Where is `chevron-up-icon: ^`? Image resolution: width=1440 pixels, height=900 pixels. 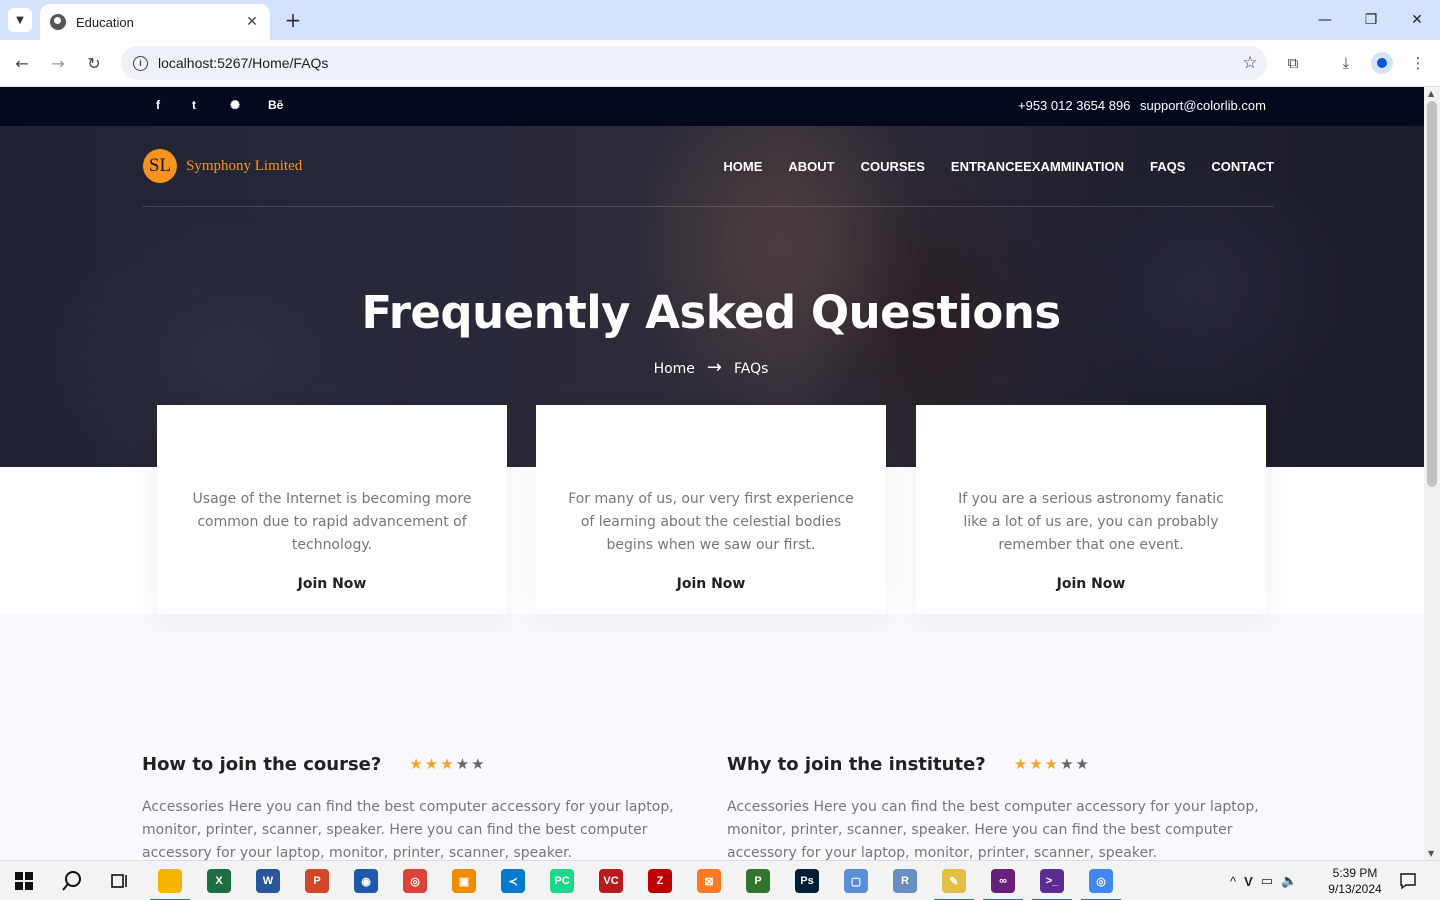 chevron-up-icon: ^ is located at coordinates (1233, 881).